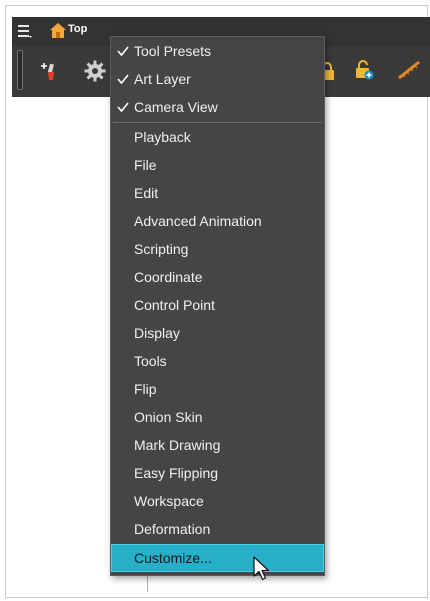 This screenshot has width=430, height=601. I want to click on menu-item-mark-drawing: Mark Drawing, so click(217, 445).